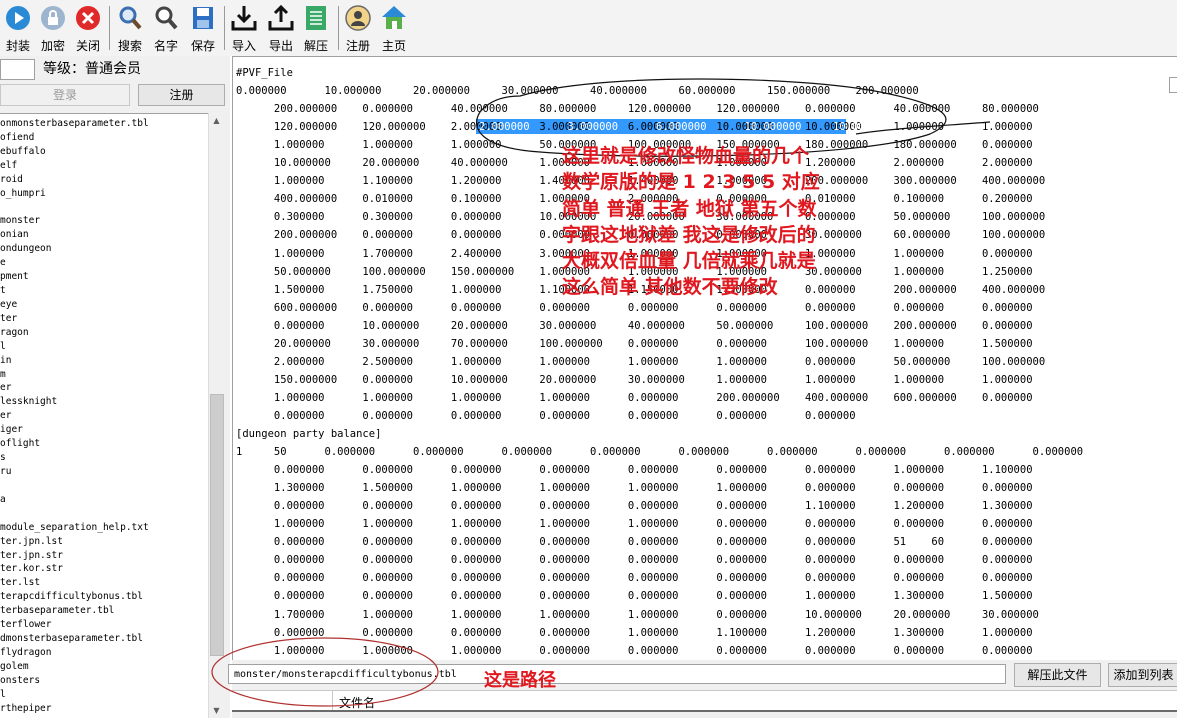 This screenshot has height=719, width=1177. Describe the element at coordinates (3, 262) in the screenshot. I see `file-list-item: e` at that location.